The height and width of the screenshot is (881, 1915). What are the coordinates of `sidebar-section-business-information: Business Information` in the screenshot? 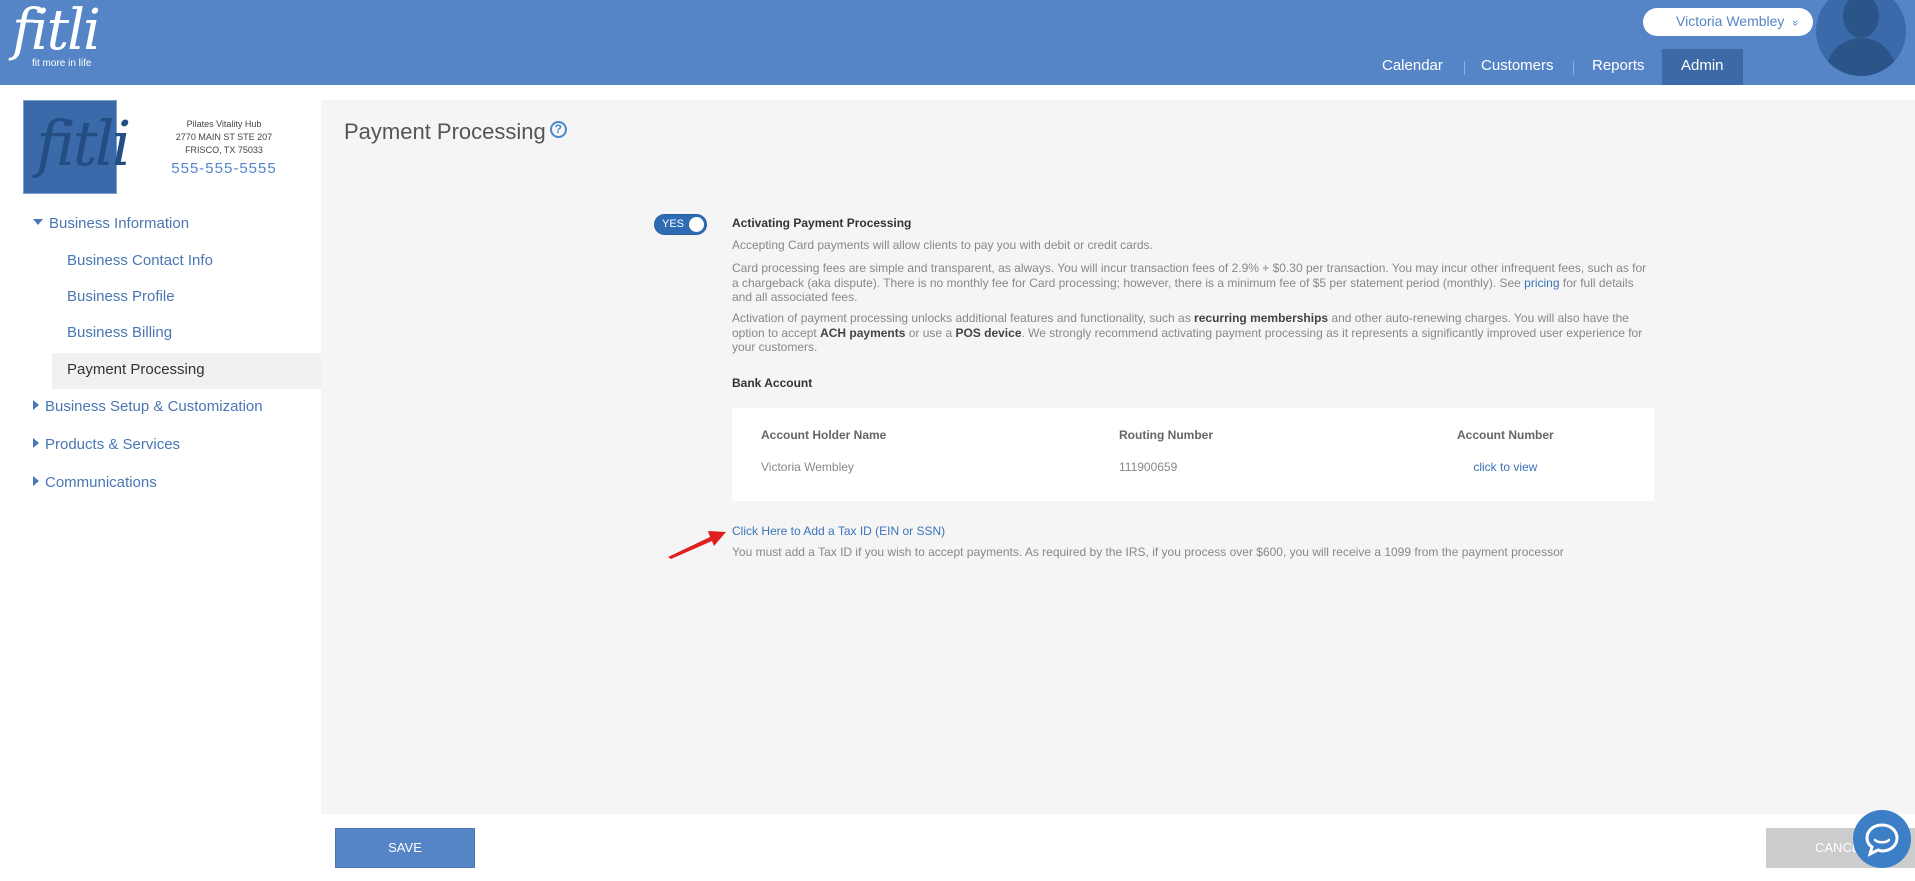 It's located at (111, 223).